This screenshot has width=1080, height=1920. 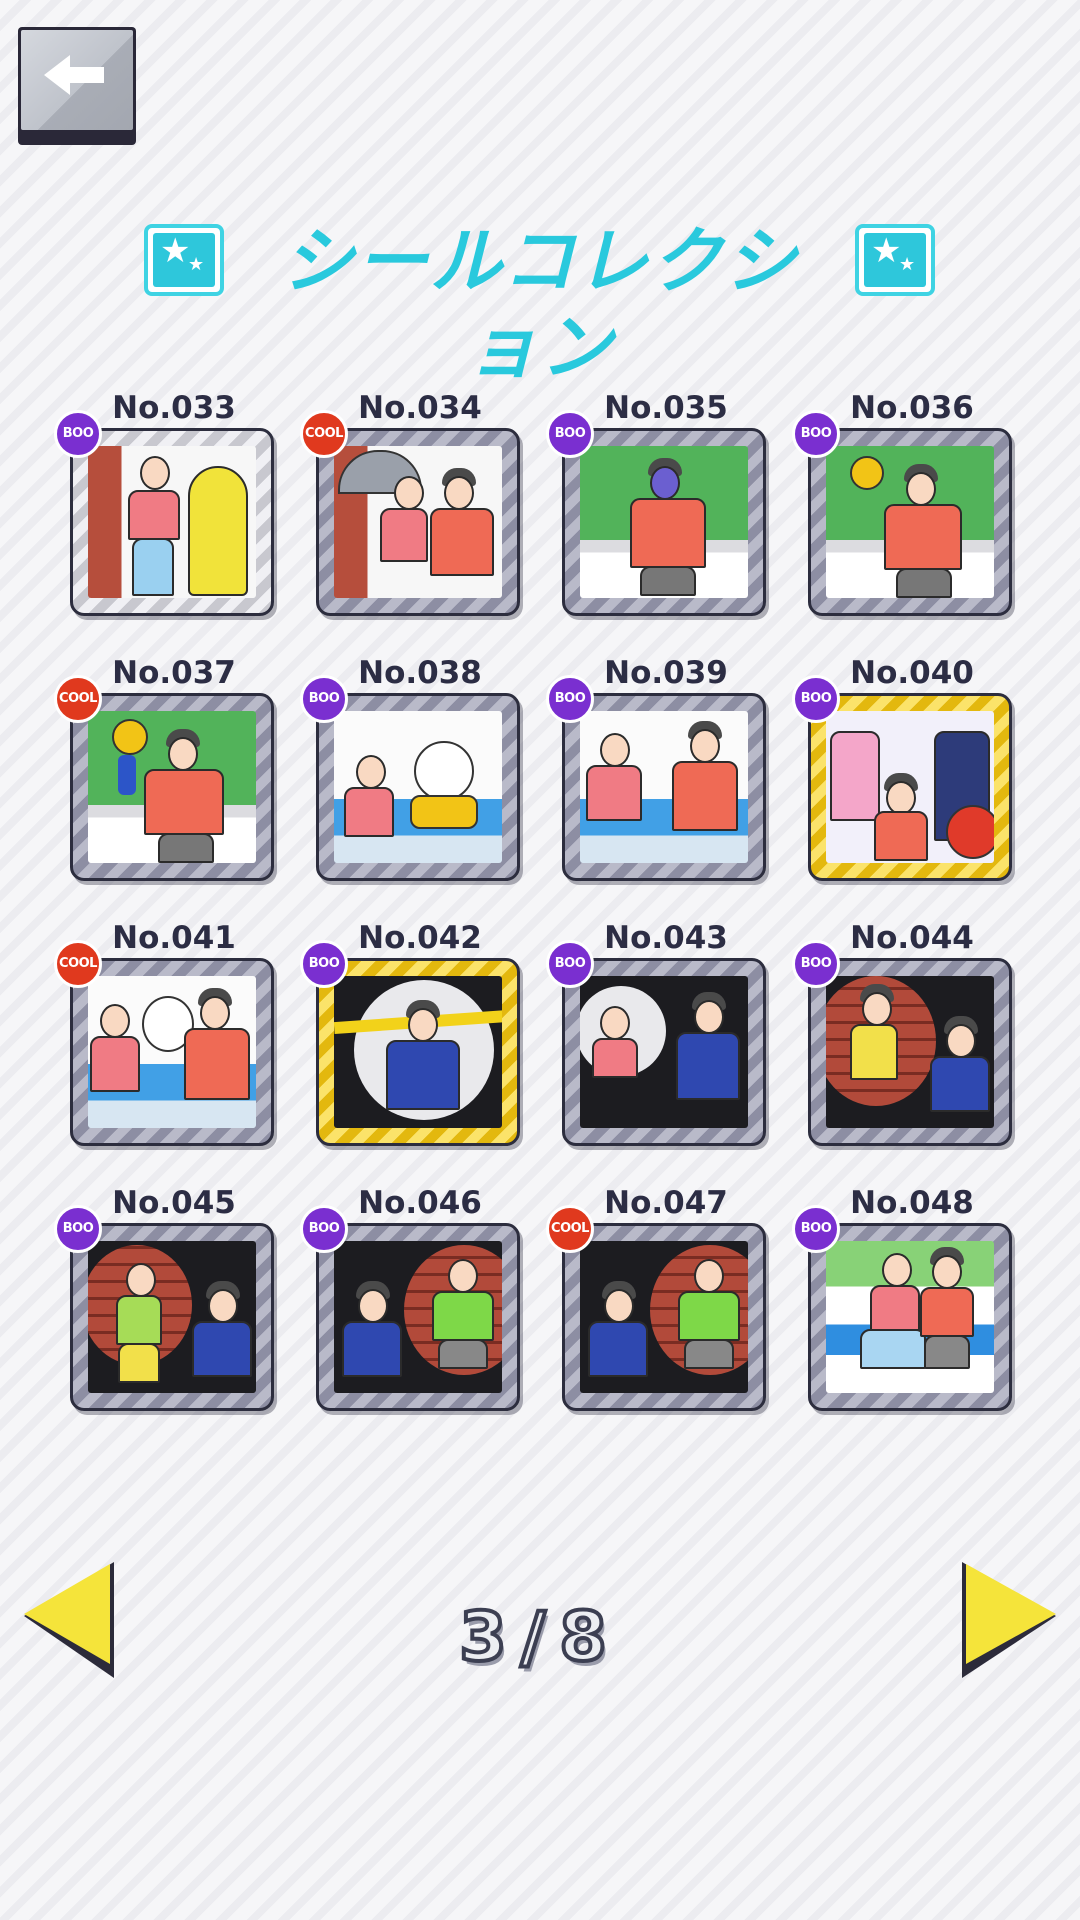 I want to click on sticker-card: No.048 BOO, so click(x=902, y=1300).